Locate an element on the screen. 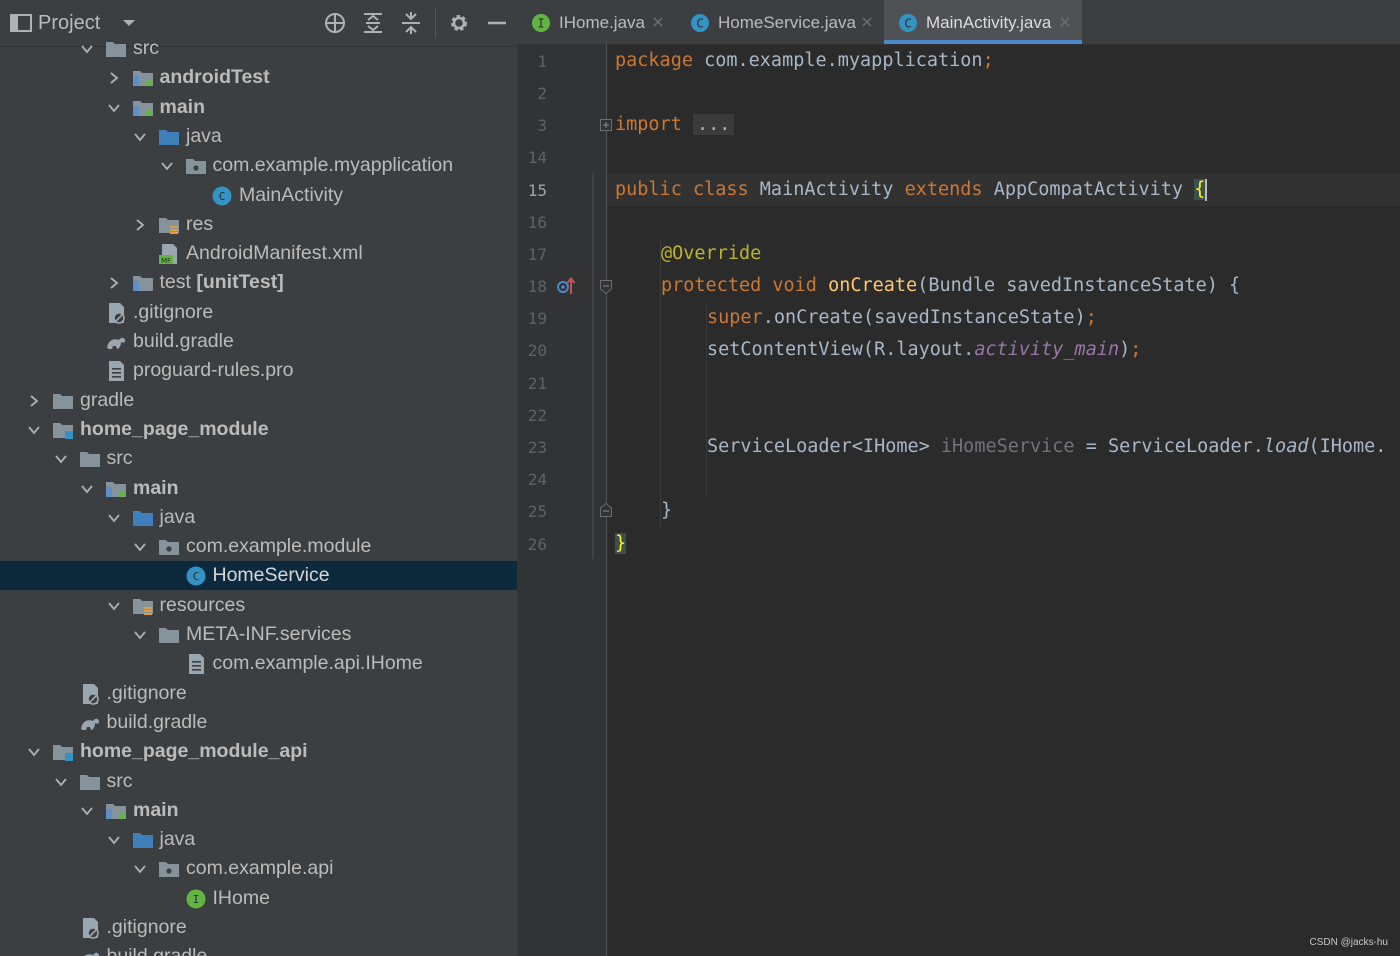 The image size is (1400, 956). tree-item-label: androidTest is located at coordinates (214, 77).